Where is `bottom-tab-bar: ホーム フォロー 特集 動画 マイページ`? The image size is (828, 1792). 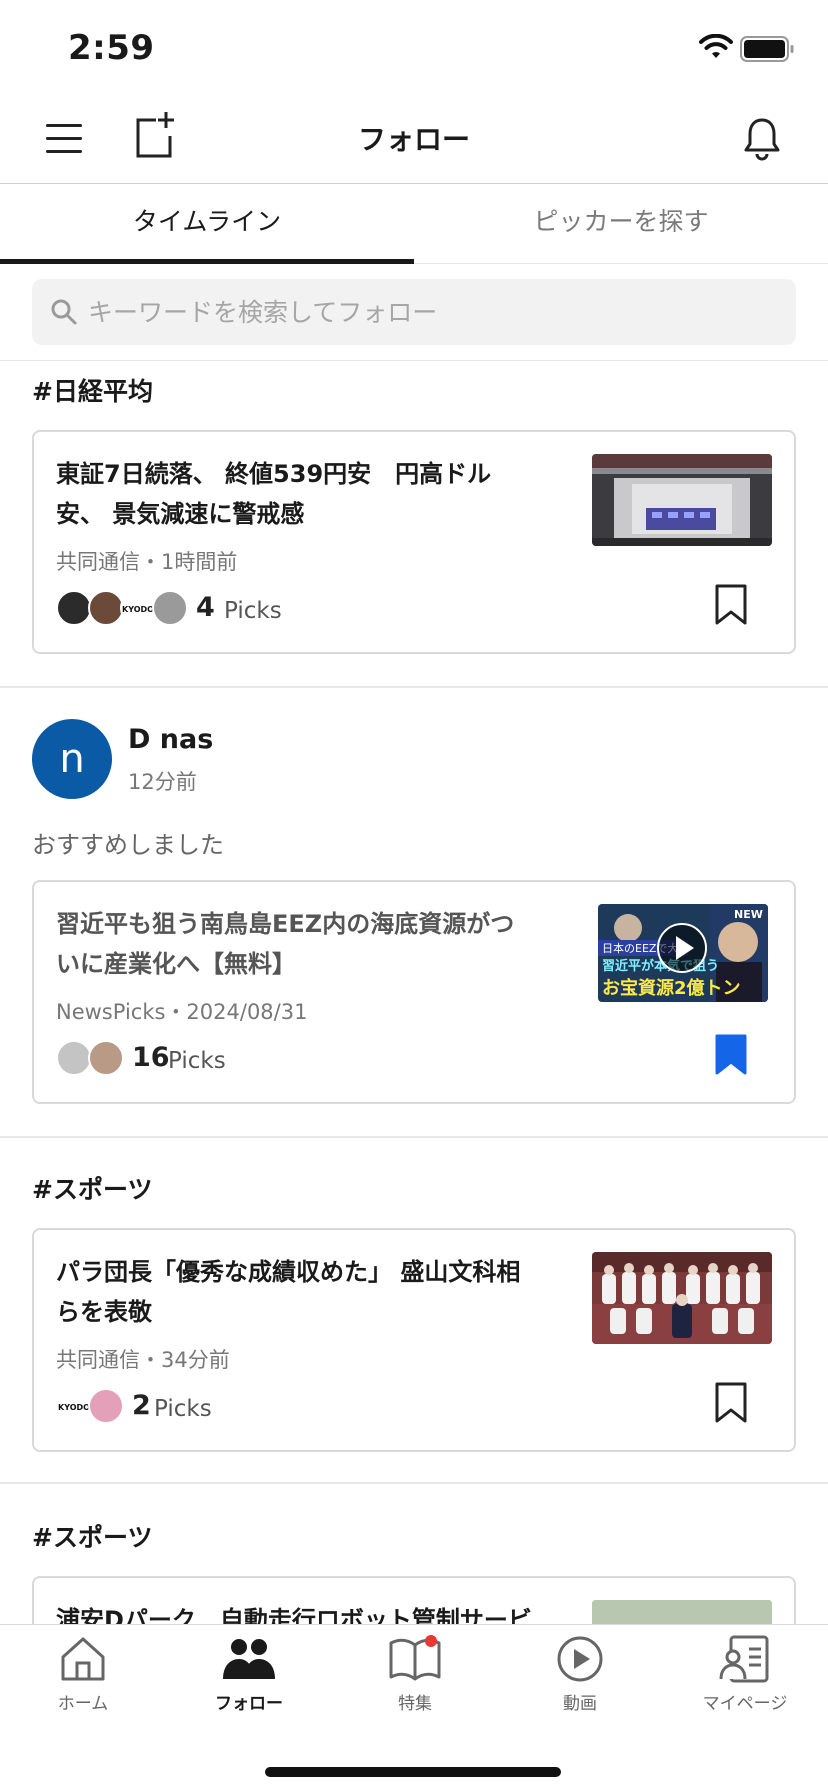
bottom-tab-bar: ホーム フォロー 特集 動画 マイページ is located at coordinates (414, 1708).